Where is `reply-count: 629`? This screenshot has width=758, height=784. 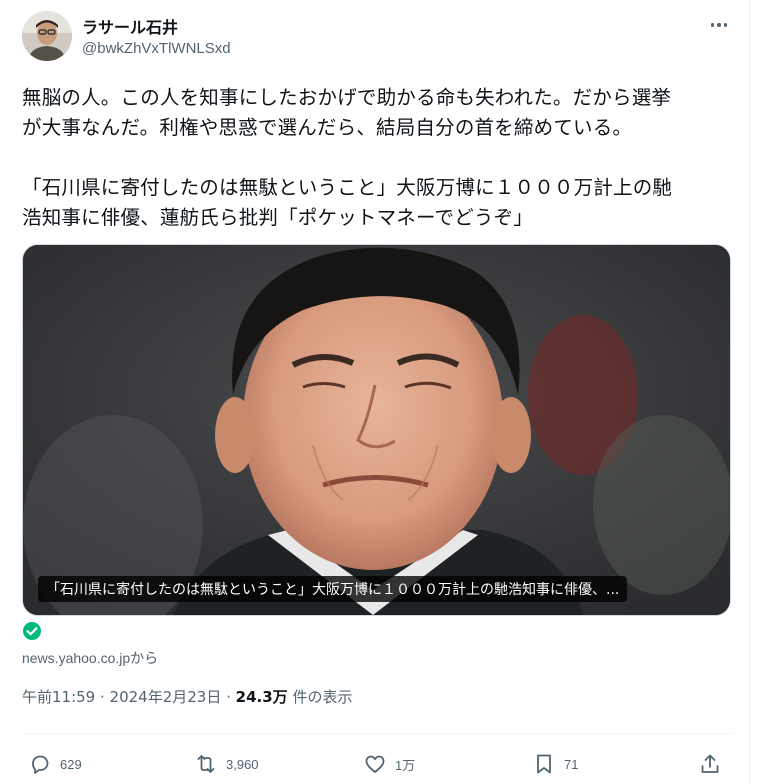
reply-count: 629 is located at coordinates (71, 764).